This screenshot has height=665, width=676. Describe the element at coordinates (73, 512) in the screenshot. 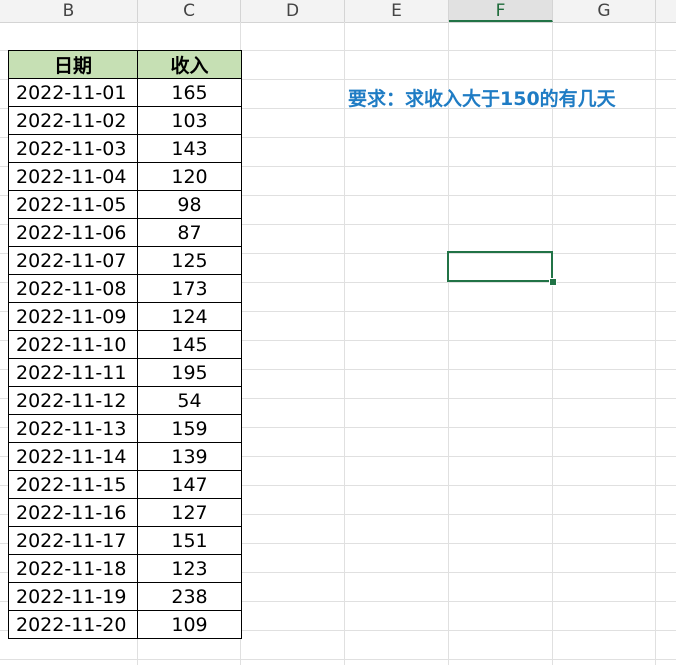

I see `date-cell: 2022-11-16` at that location.